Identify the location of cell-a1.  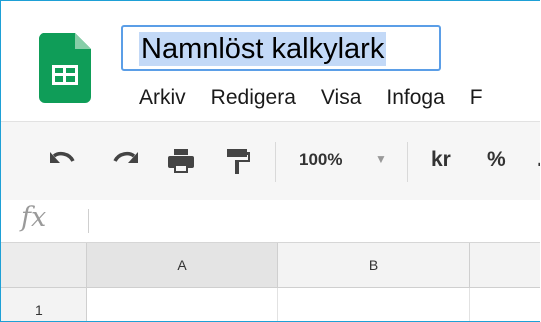
(182, 304).